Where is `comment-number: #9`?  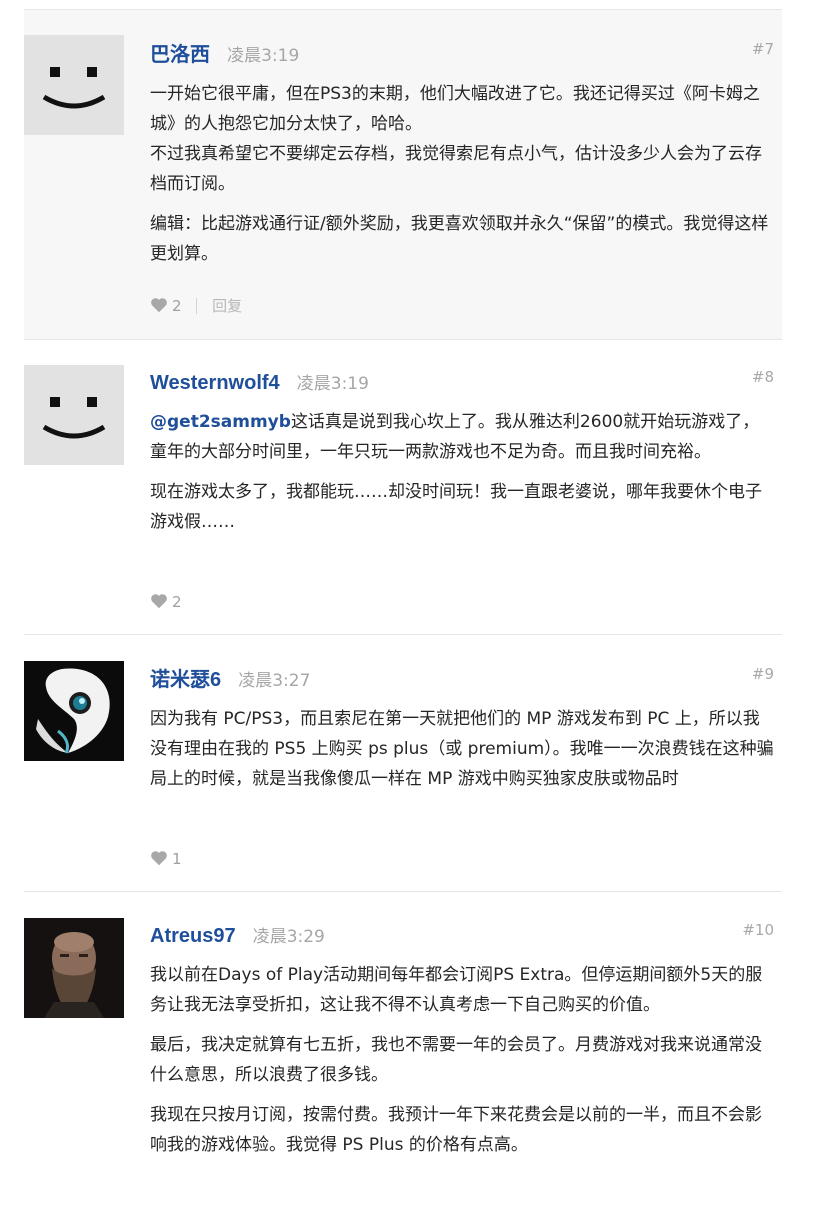
comment-number: #9 is located at coordinates (763, 674).